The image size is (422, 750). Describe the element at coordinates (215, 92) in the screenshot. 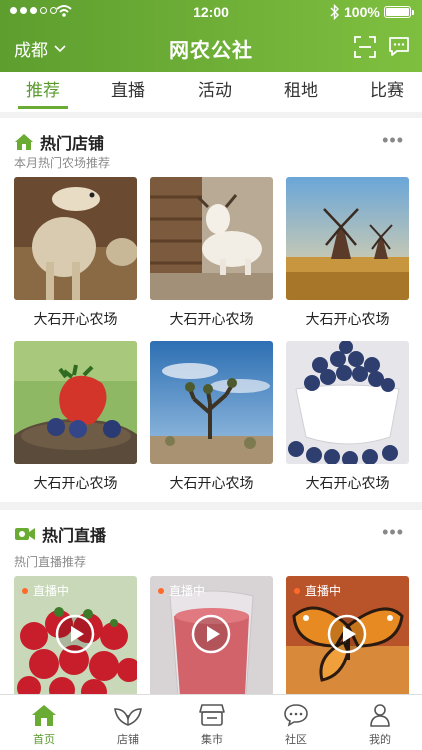

I see `tab-activity: 活动` at that location.